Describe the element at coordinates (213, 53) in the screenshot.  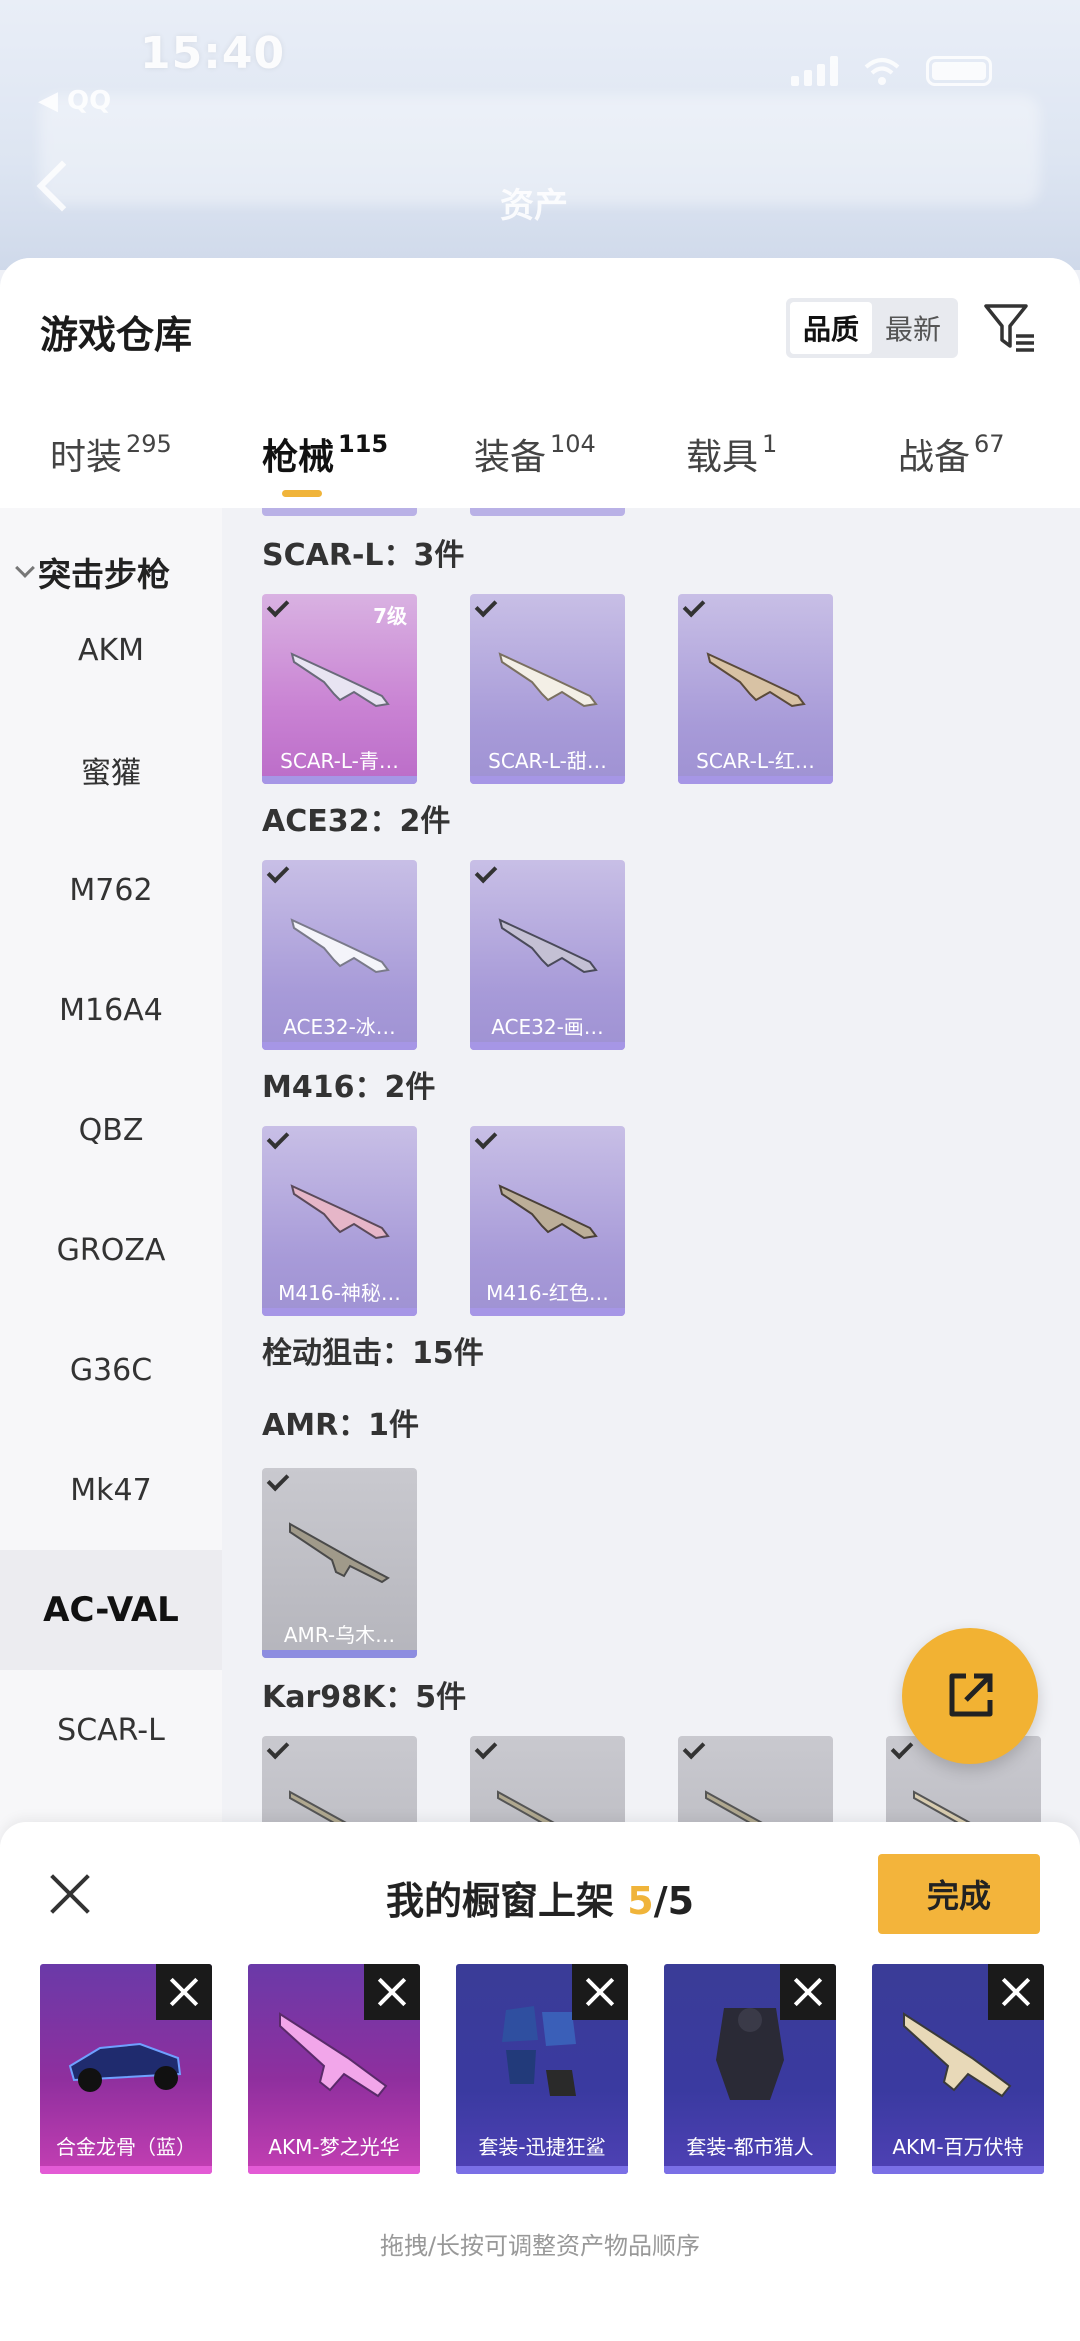
I see `status-time: 15:40` at that location.